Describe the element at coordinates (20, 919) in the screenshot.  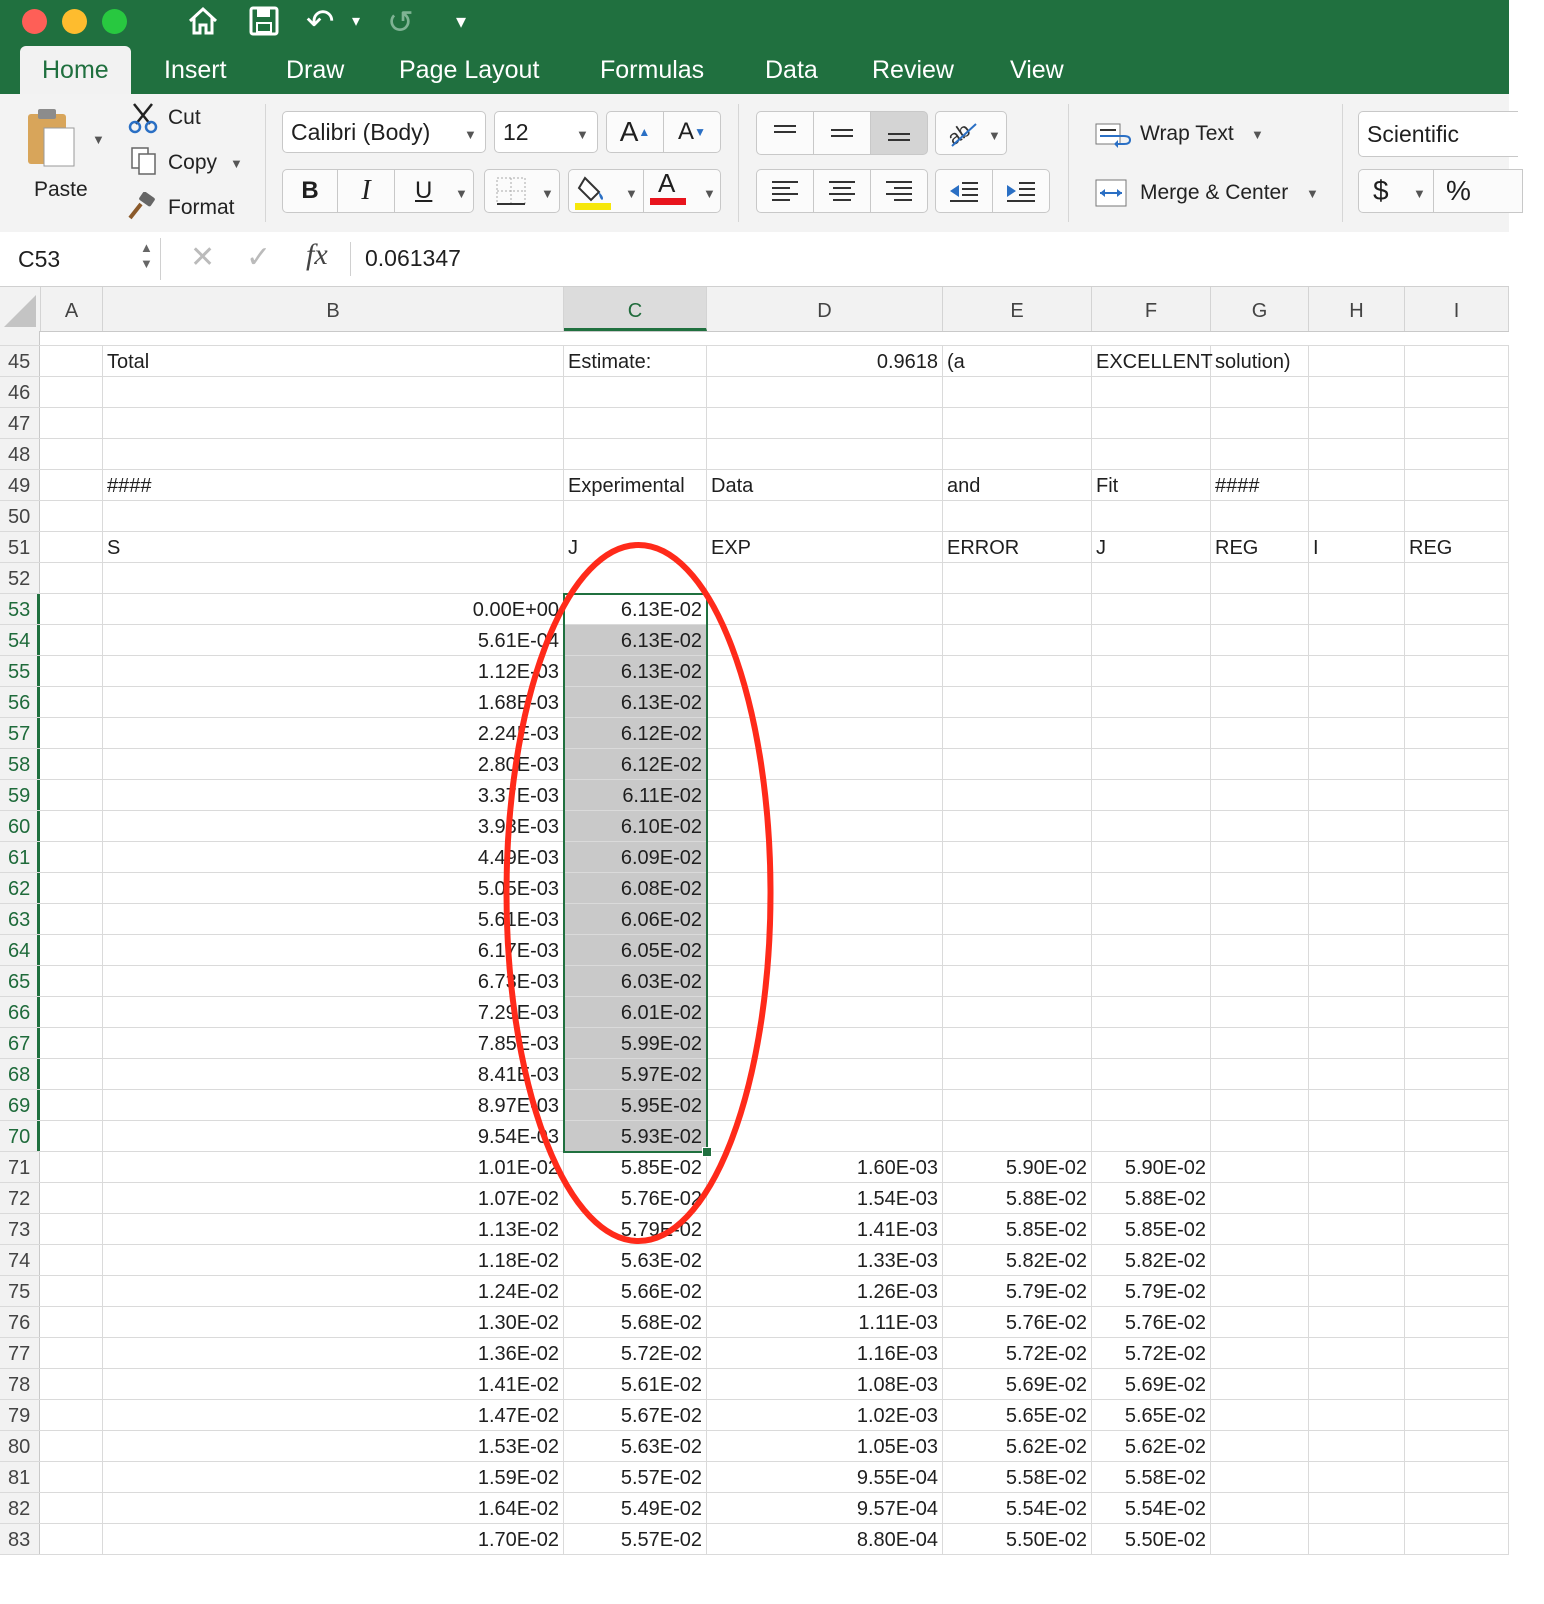
I see `row-header: 63` at that location.